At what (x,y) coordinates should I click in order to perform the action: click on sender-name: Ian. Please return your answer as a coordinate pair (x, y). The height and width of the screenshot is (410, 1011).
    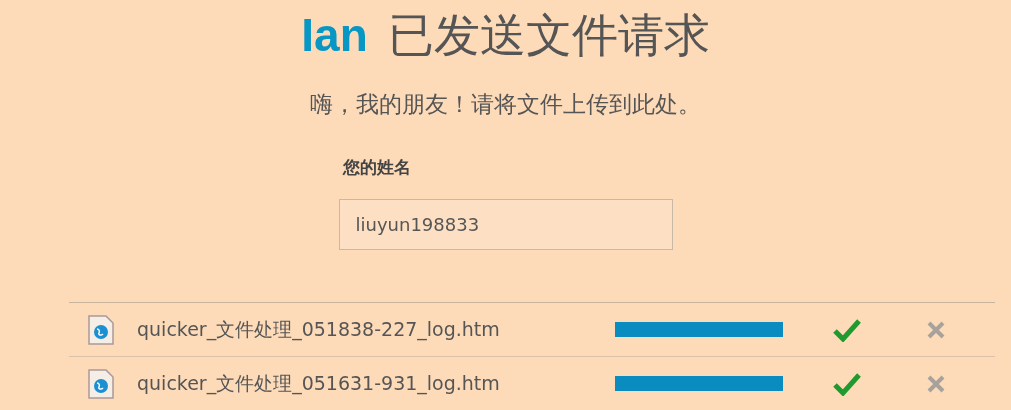
    Looking at the image, I should click on (334, 35).